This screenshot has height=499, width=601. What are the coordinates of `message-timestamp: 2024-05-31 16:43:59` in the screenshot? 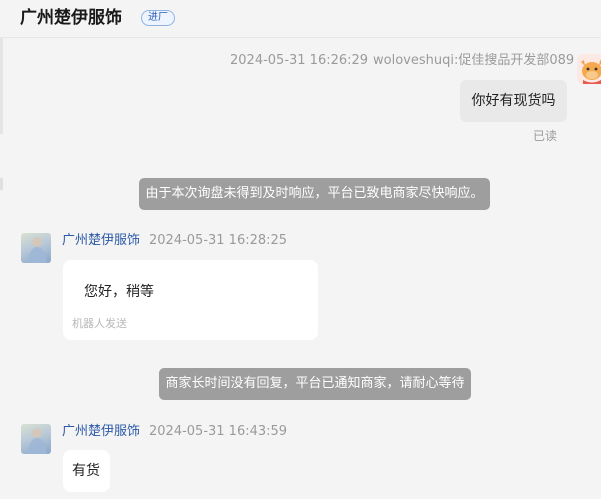 It's located at (218, 431).